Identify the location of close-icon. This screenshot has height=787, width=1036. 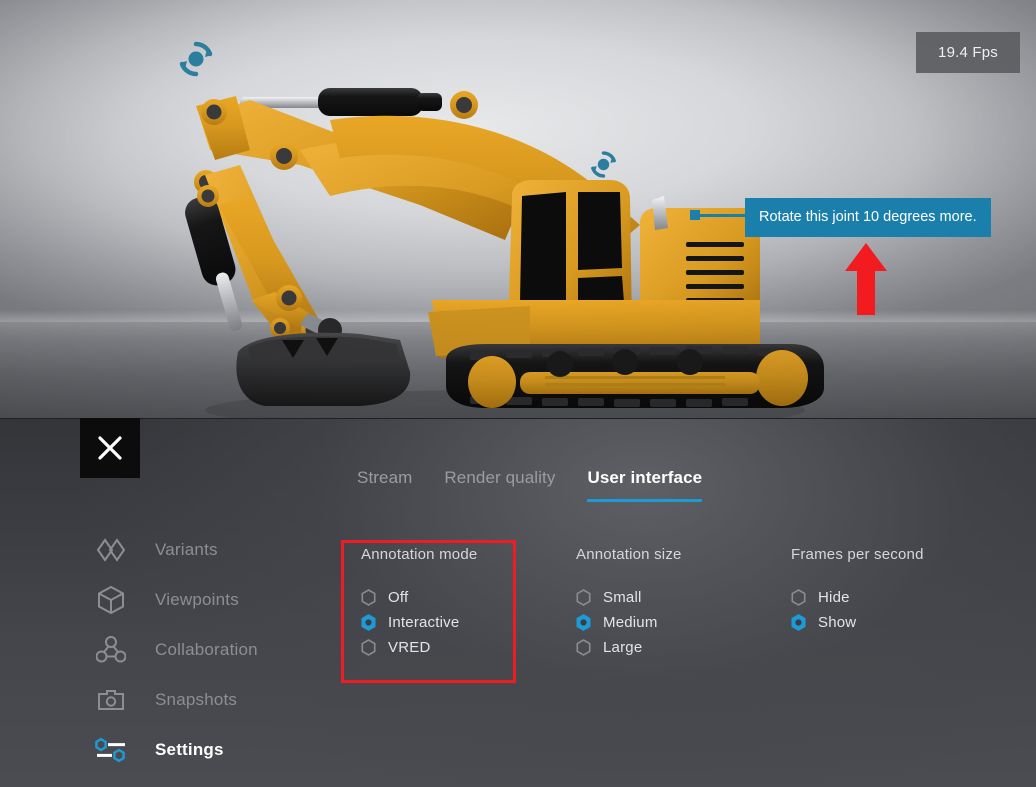
(110, 448).